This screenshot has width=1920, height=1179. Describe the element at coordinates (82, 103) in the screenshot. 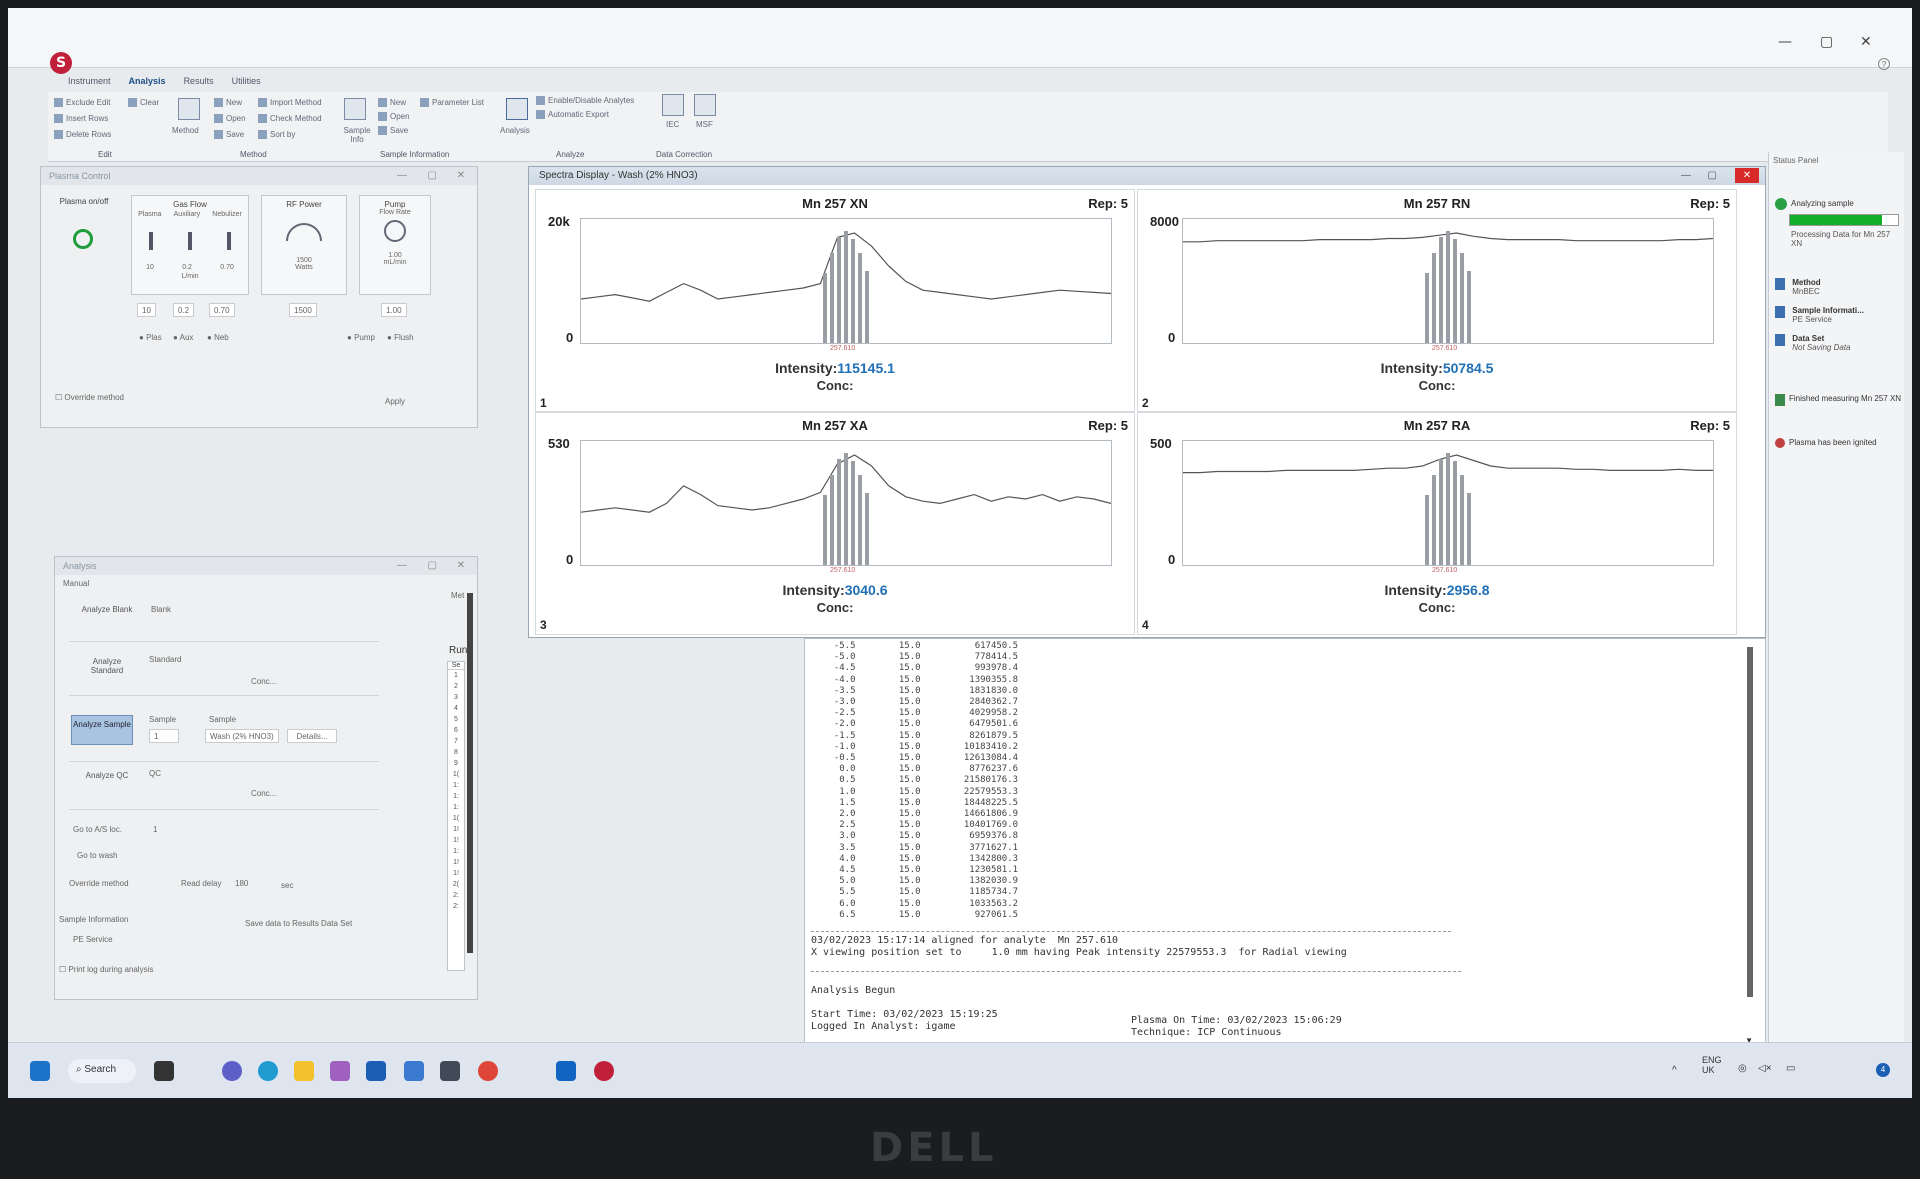

I see `exclude-edit-button: Exclude Edit` at that location.